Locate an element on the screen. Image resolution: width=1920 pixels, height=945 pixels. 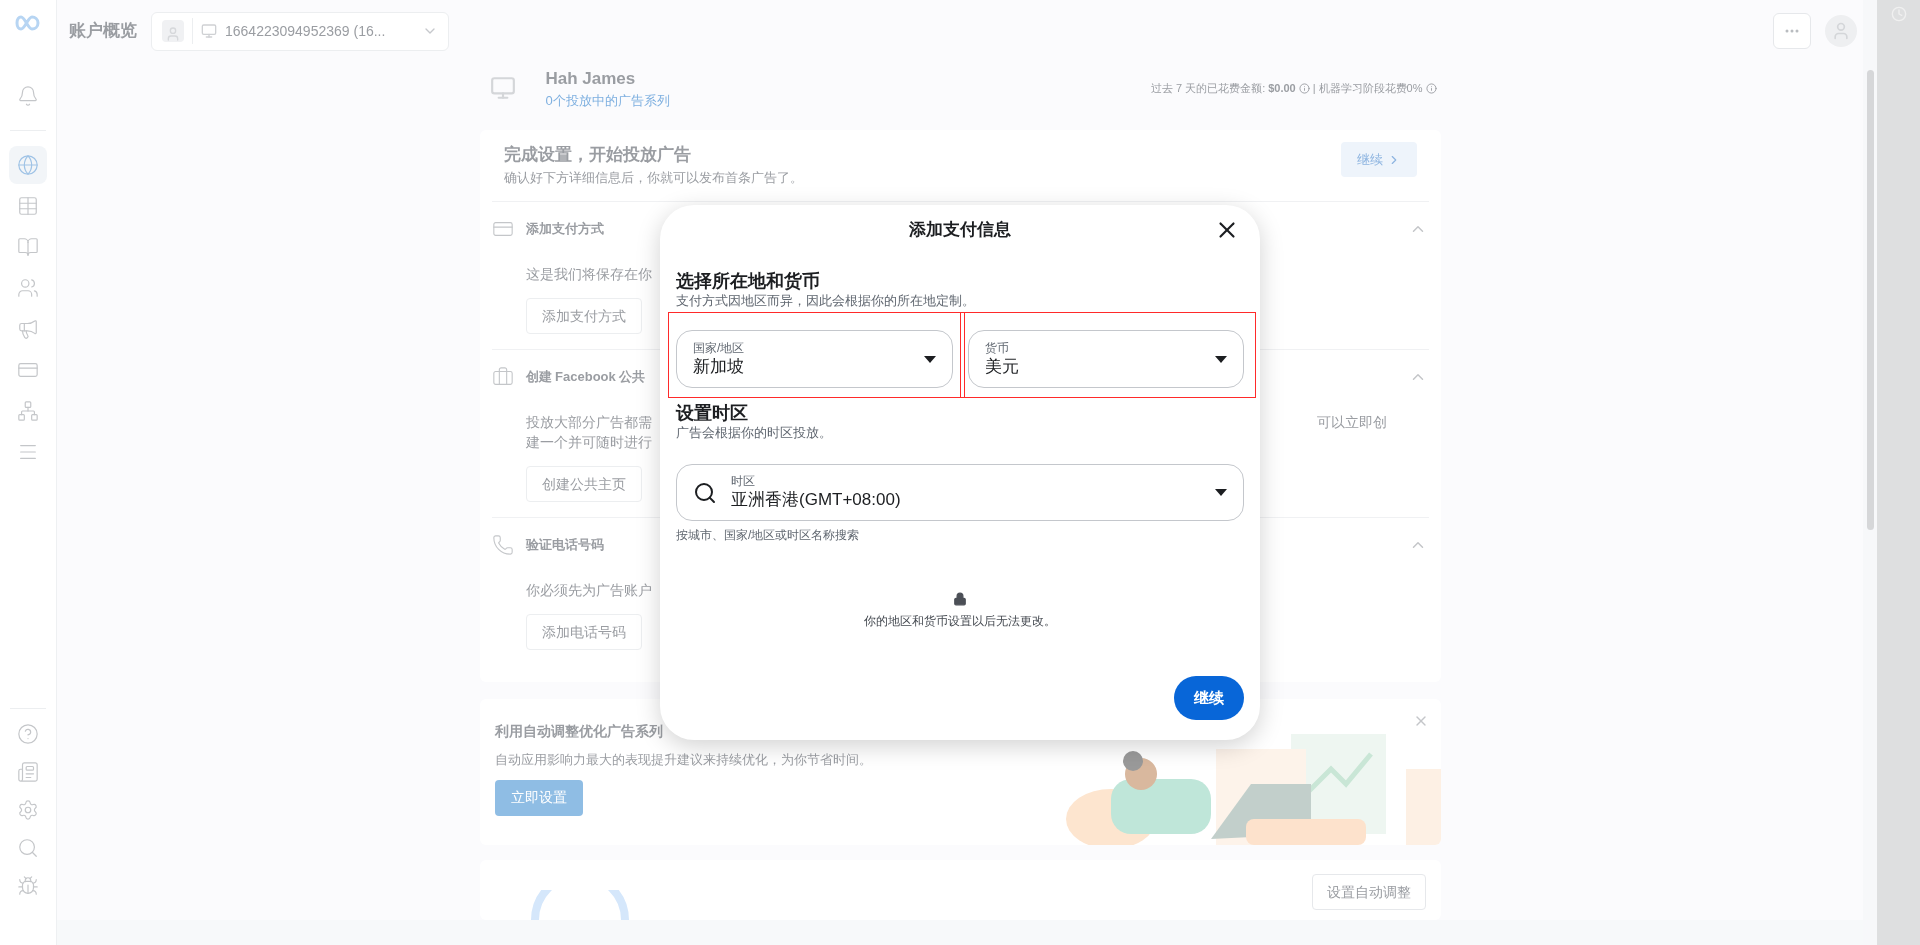
card-title: 完成设置，开始投放广告 is located at coordinates (597, 155).